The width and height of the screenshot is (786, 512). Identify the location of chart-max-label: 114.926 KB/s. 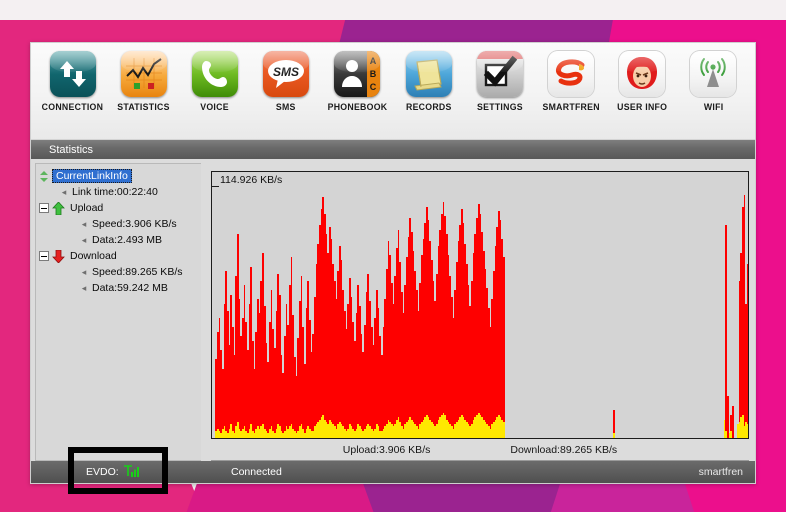
(251, 180).